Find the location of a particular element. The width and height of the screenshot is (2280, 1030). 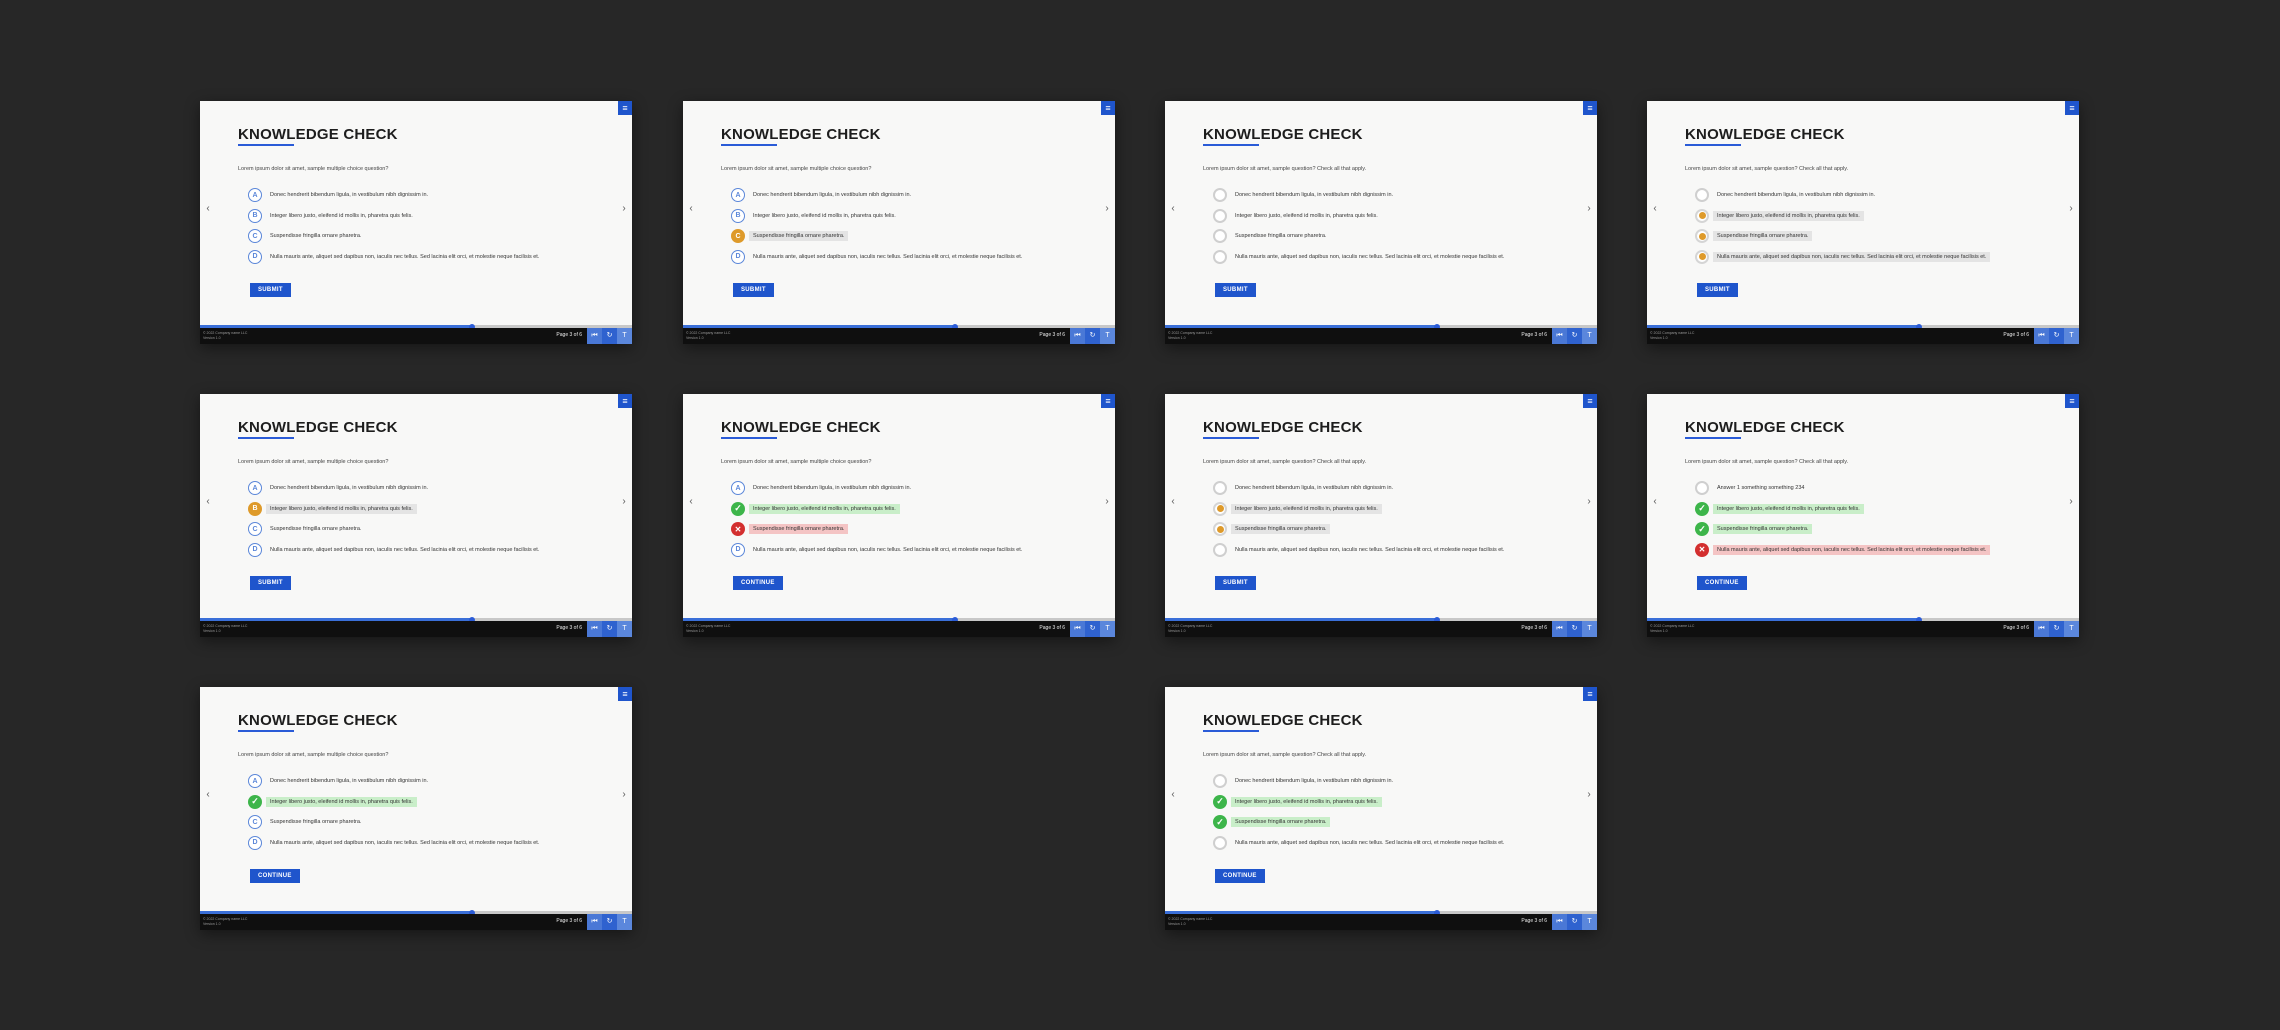

option-letter-badge: B is located at coordinates (255, 215).